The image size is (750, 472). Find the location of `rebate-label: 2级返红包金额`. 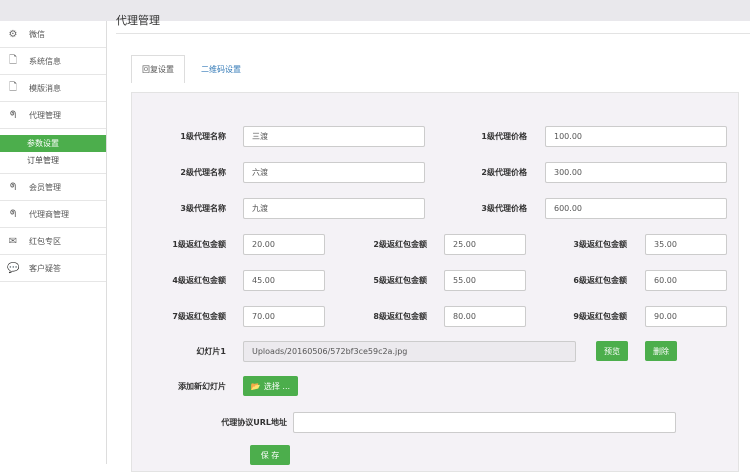

rebate-label: 2级返红包金额 is located at coordinates (400, 244).